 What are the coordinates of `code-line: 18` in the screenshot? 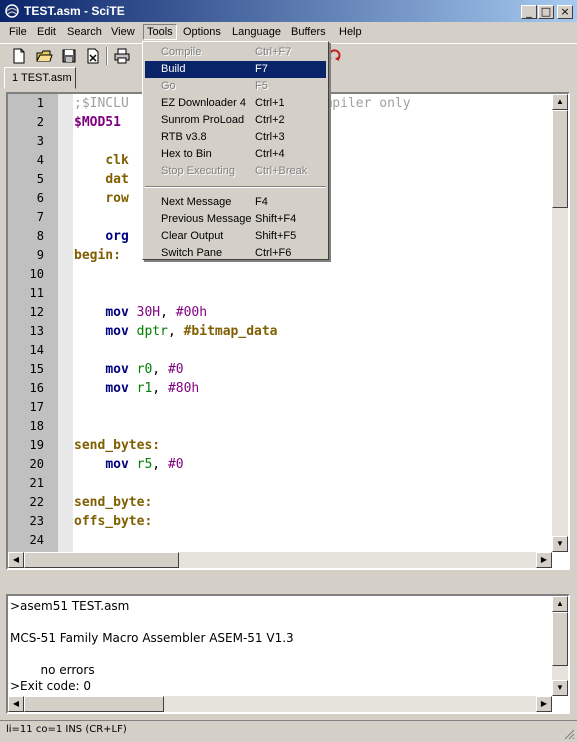 It's located at (282, 426).